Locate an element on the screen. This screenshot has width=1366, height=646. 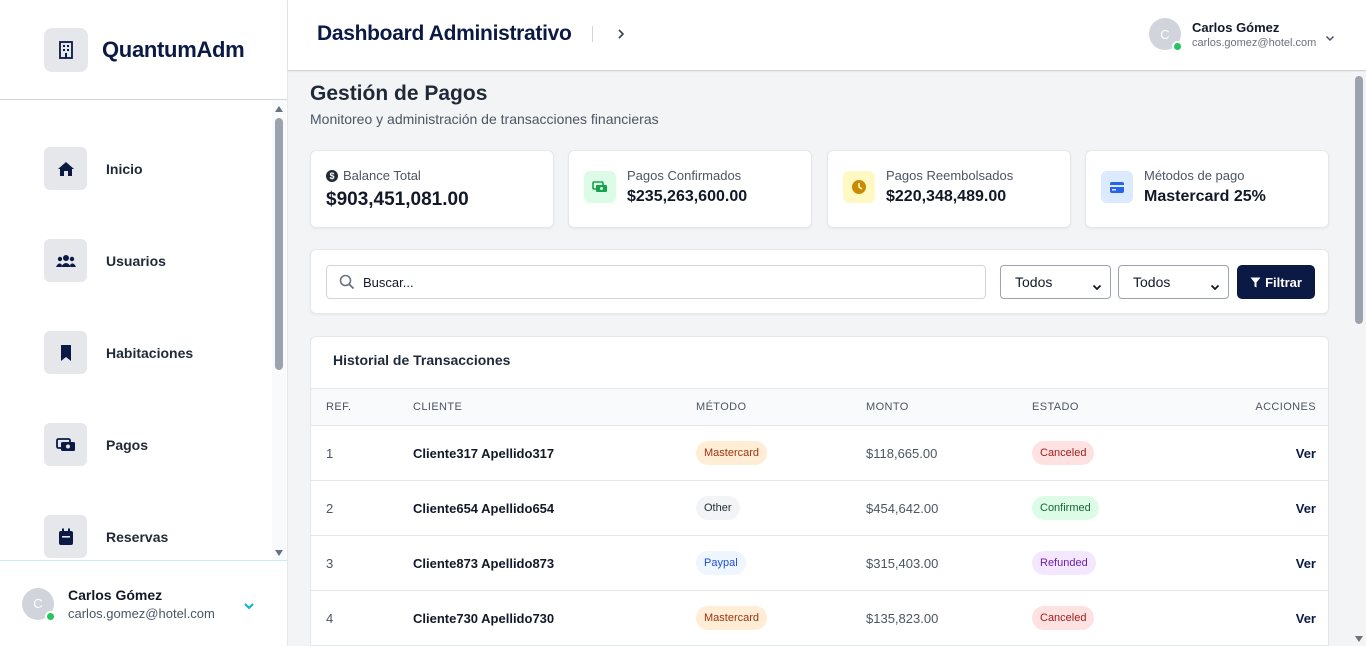
sidebar-item-label: Inicio is located at coordinates (124, 168).